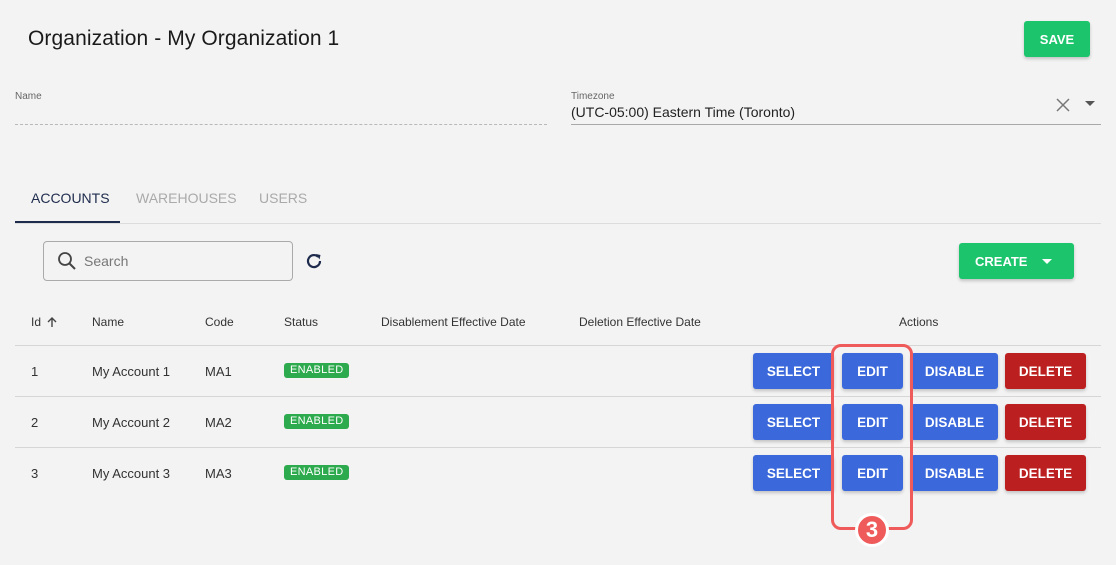  What do you see at coordinates (131, 371) in the screenshot?
I see `cell-name: My Account 1` at bounding box center [131, 371].